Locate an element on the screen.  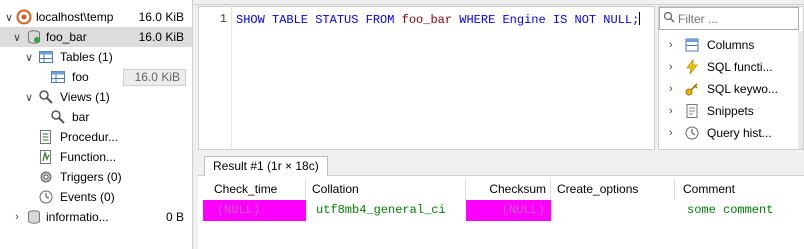
snippets-icon is located at coordinates (692, 111).